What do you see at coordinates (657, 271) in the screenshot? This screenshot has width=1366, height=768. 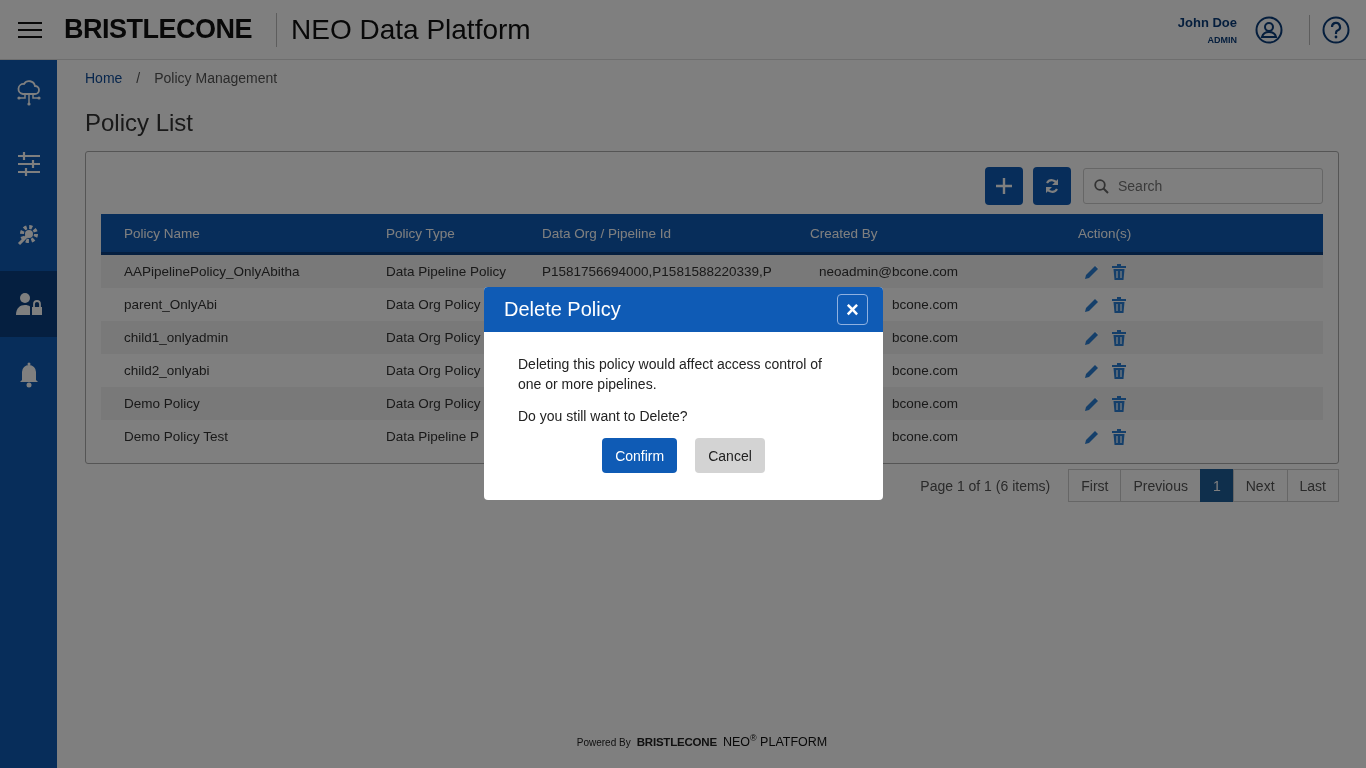 I see `table-cell: P1581756694000,P1581588220339,P` at bounding box center [657, 271].